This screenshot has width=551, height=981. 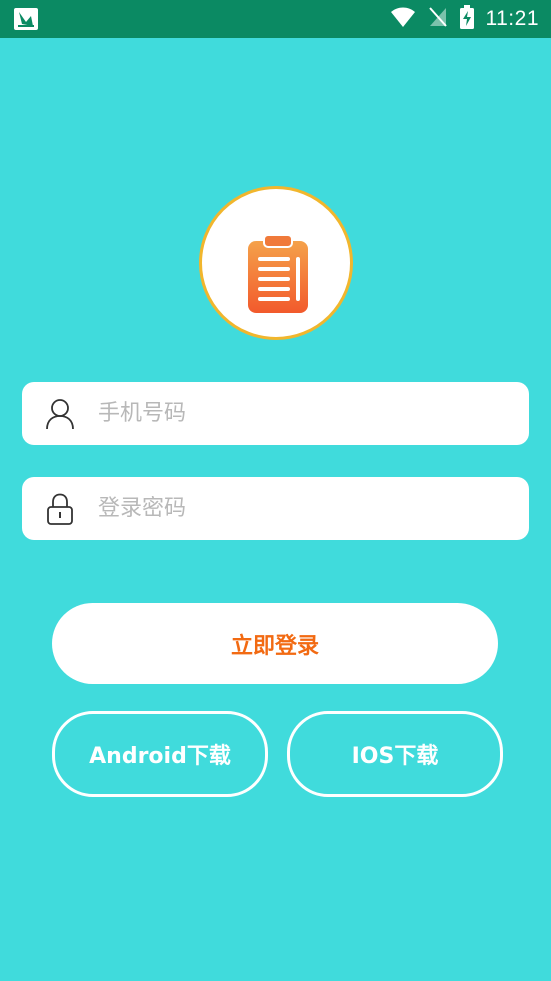 What do you see at coordinates (438, 19) in the screenshot?
I see `no-sim-icon` at bounding box center [438, 19].